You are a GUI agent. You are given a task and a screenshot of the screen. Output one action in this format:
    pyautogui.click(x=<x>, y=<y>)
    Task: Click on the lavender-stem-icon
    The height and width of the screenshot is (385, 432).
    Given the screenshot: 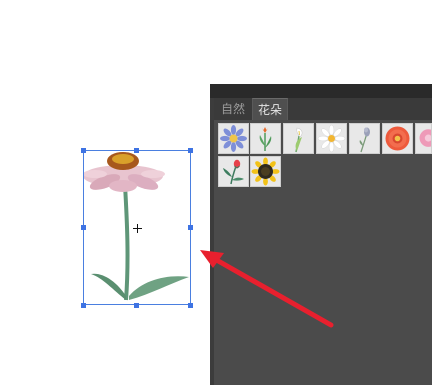 What is the action you would take?
    pyautogui.click(x=364, y=140)
    